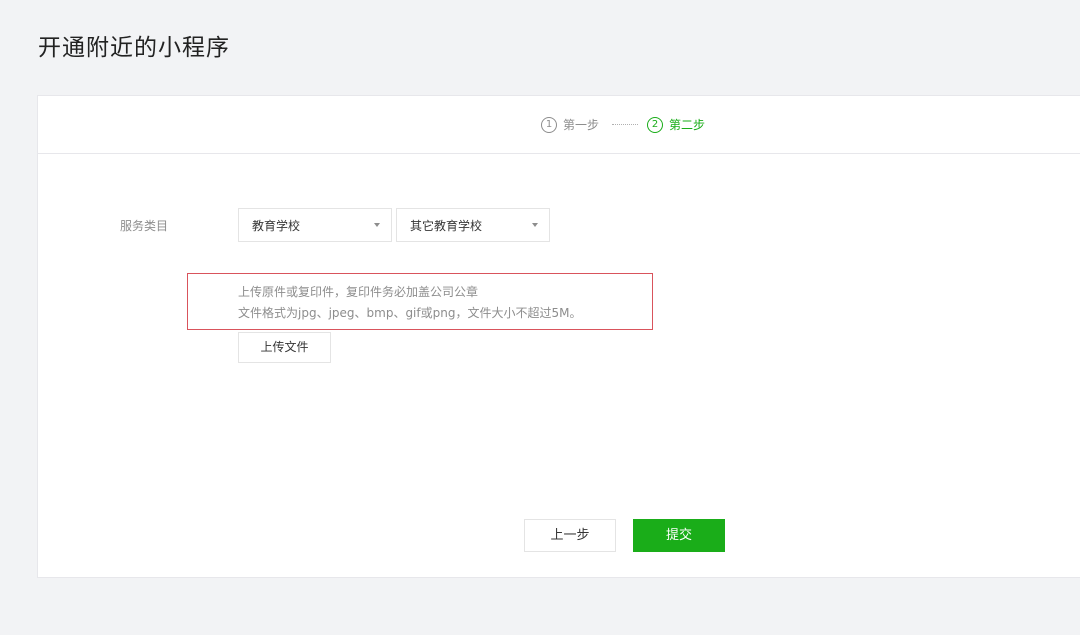  Describe the element at coordinates (687, 125) in the screenshot. I see `step-2-label: 第二步` at that location.